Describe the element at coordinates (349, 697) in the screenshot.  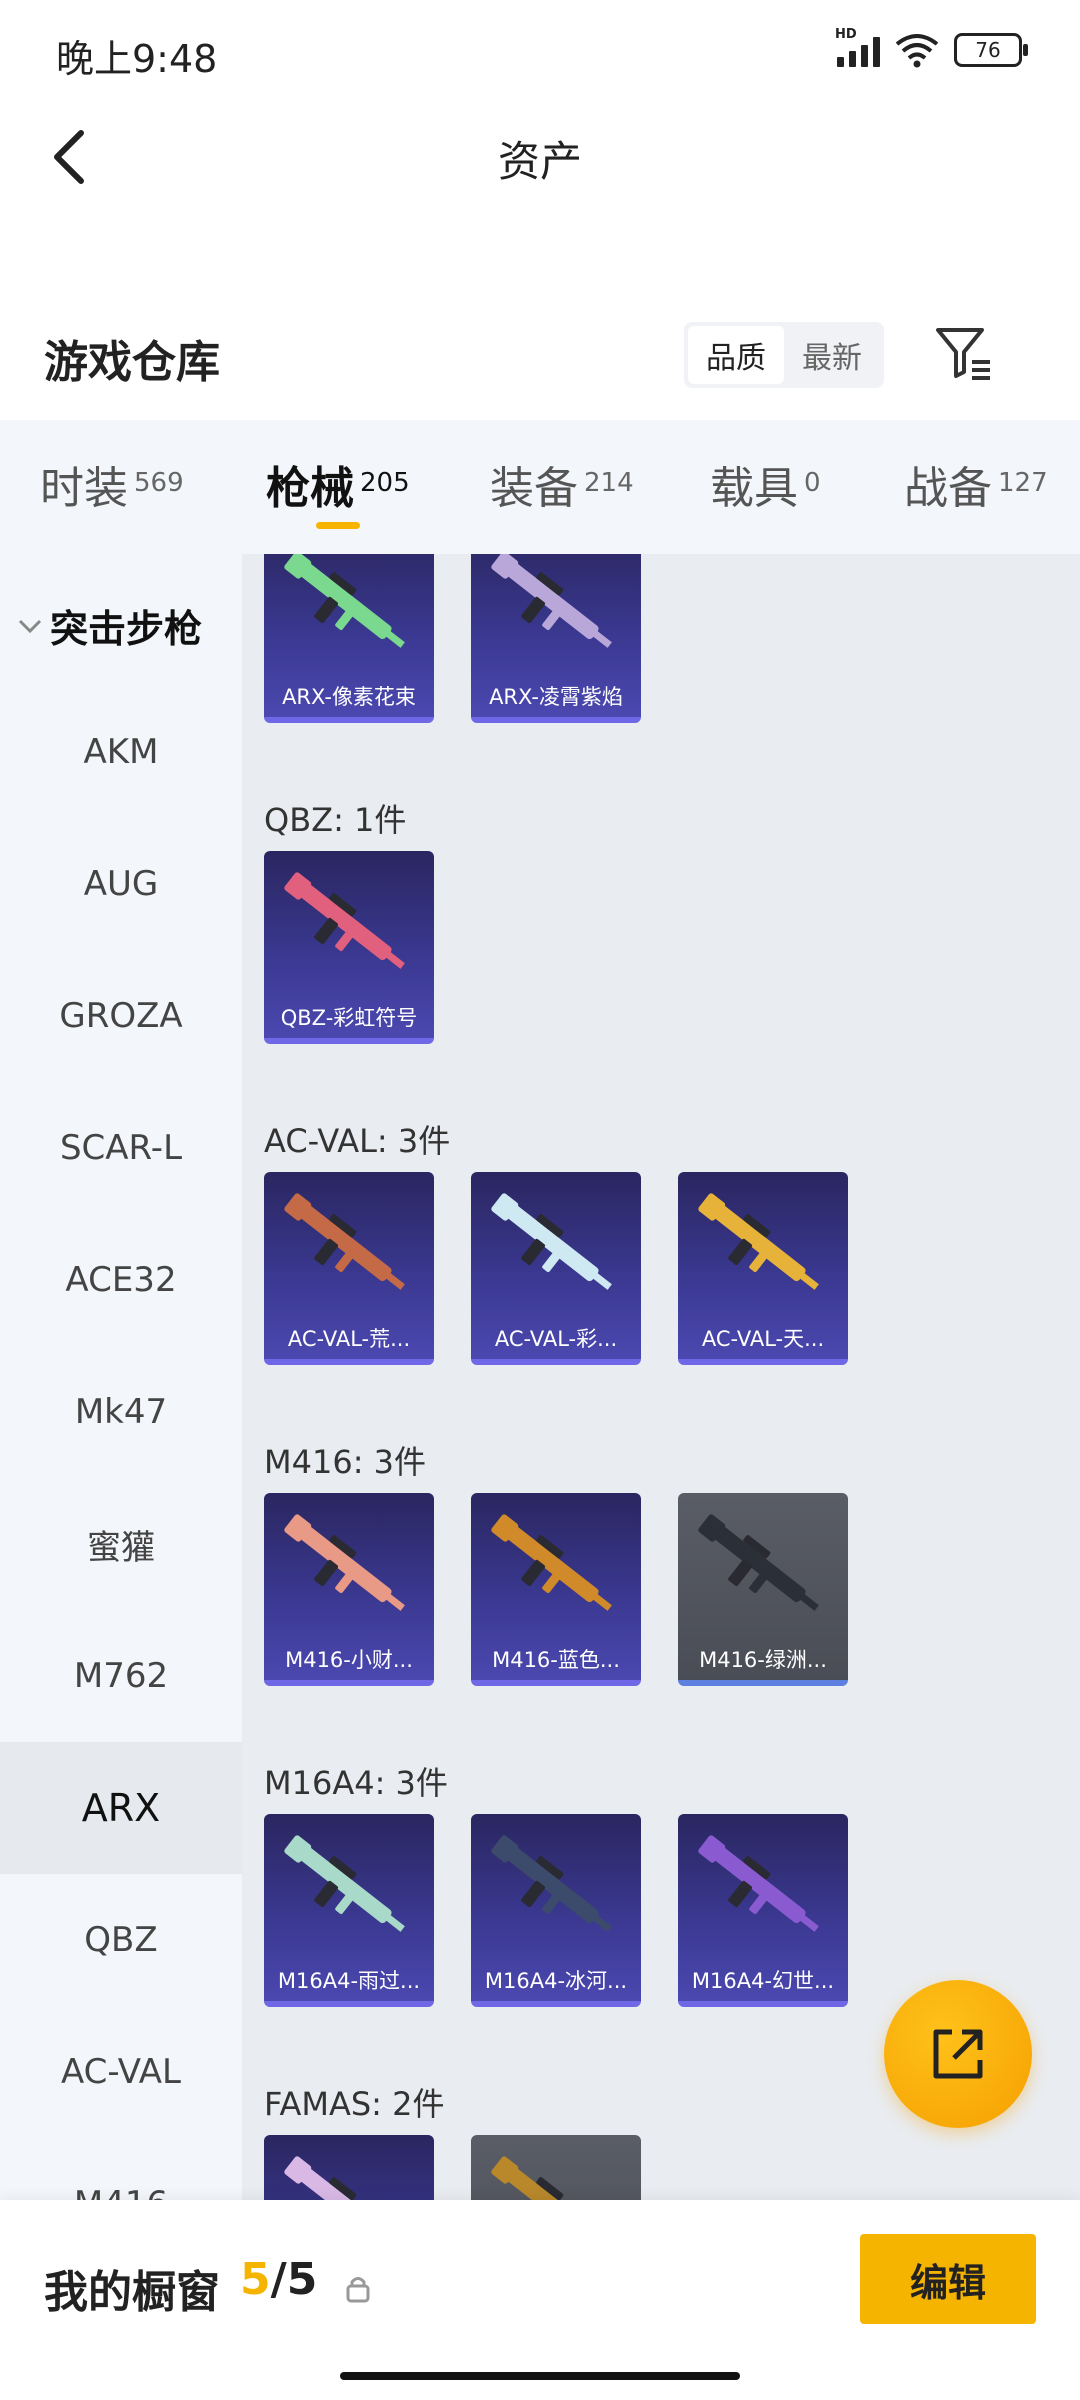
I see `skin-name: ARX-像素花束` at that location.